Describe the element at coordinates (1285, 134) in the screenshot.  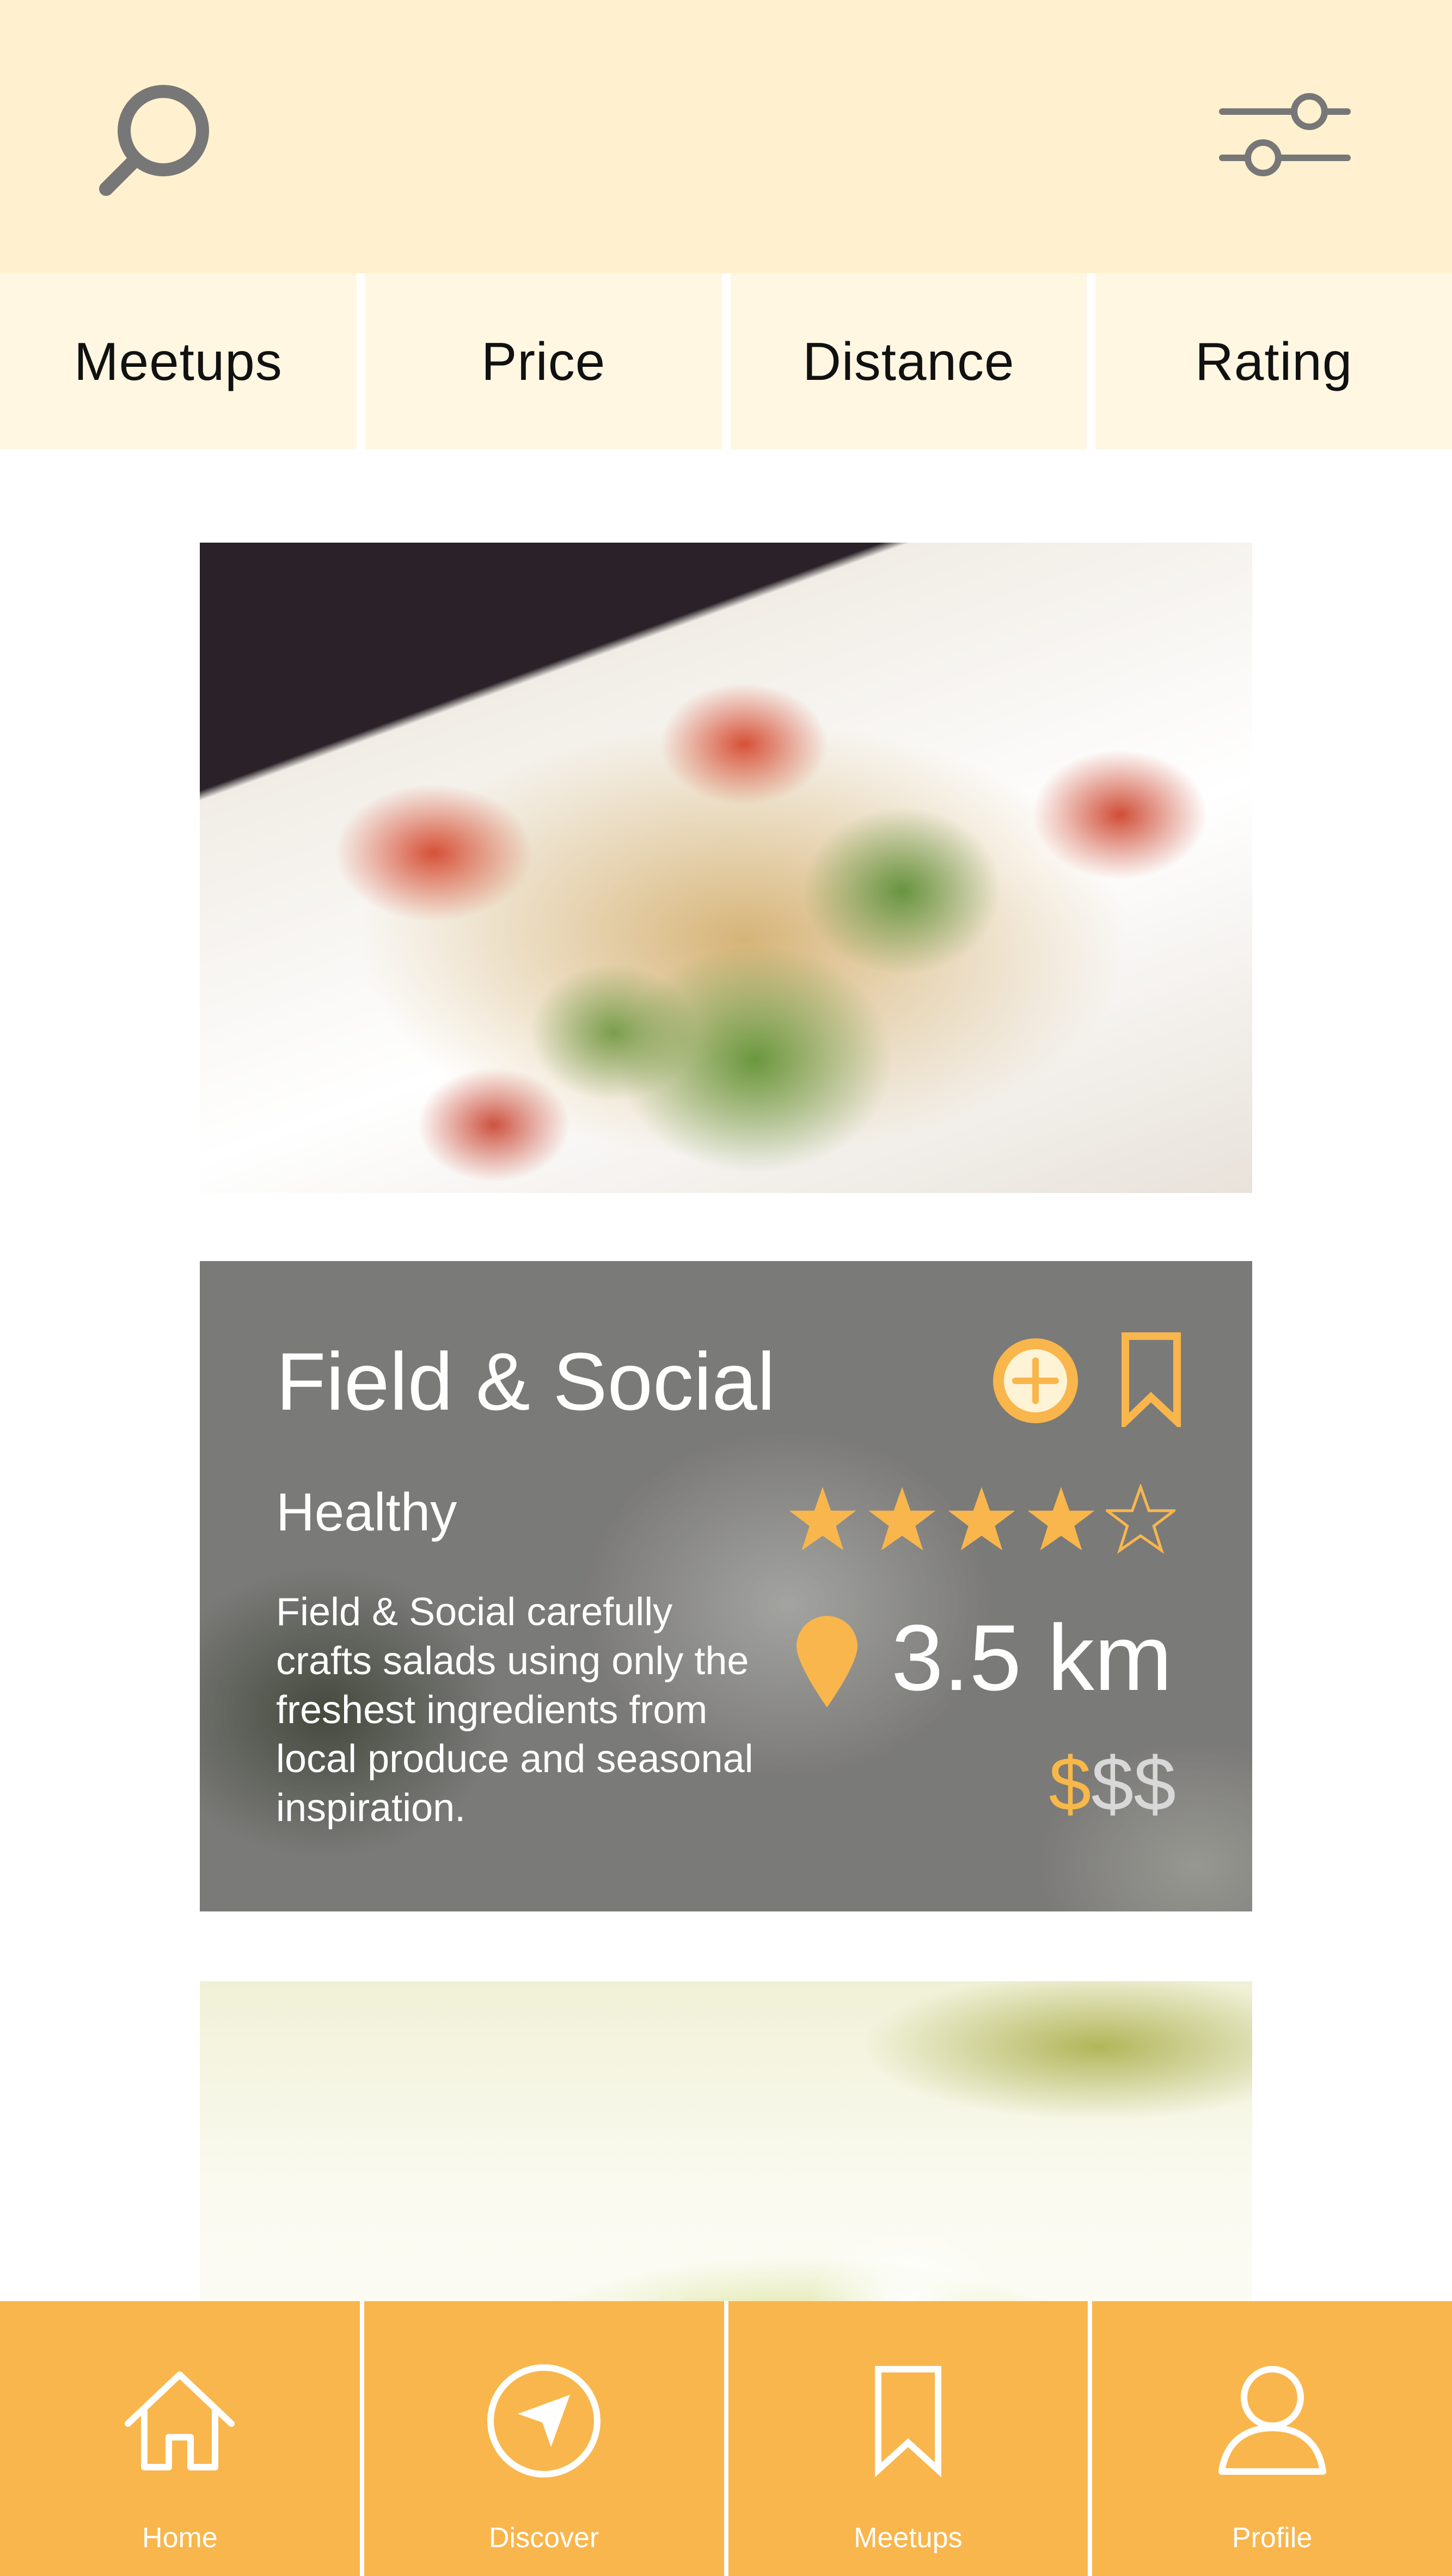
I see `filter-sliders-icon` at that location.